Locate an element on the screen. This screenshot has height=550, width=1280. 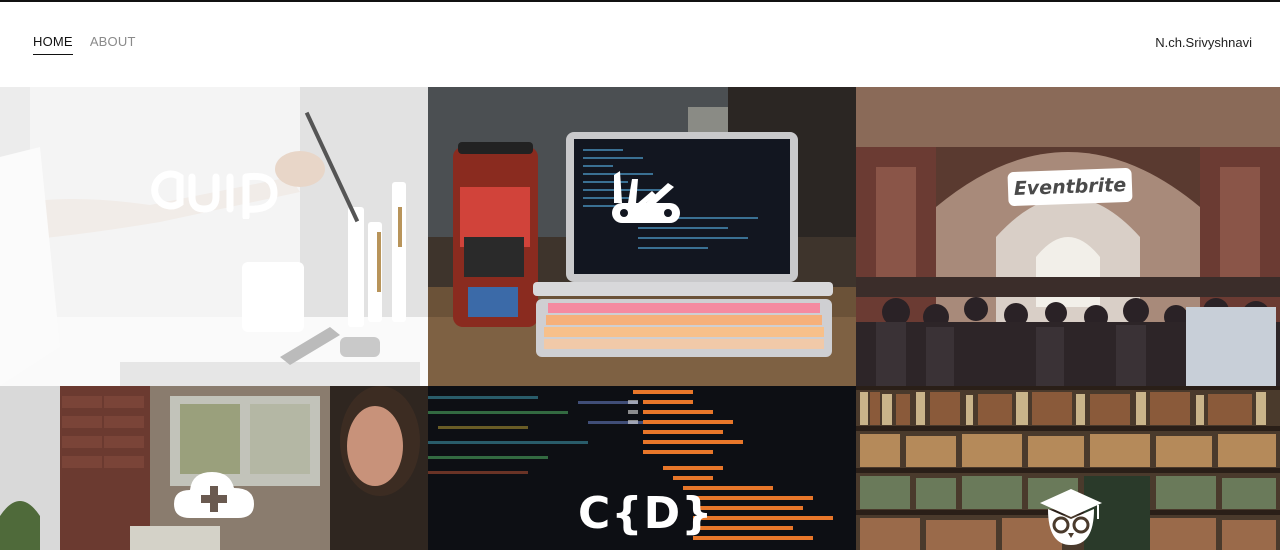
codedamn-logo: C{D} is located at coordinates (646, 513).